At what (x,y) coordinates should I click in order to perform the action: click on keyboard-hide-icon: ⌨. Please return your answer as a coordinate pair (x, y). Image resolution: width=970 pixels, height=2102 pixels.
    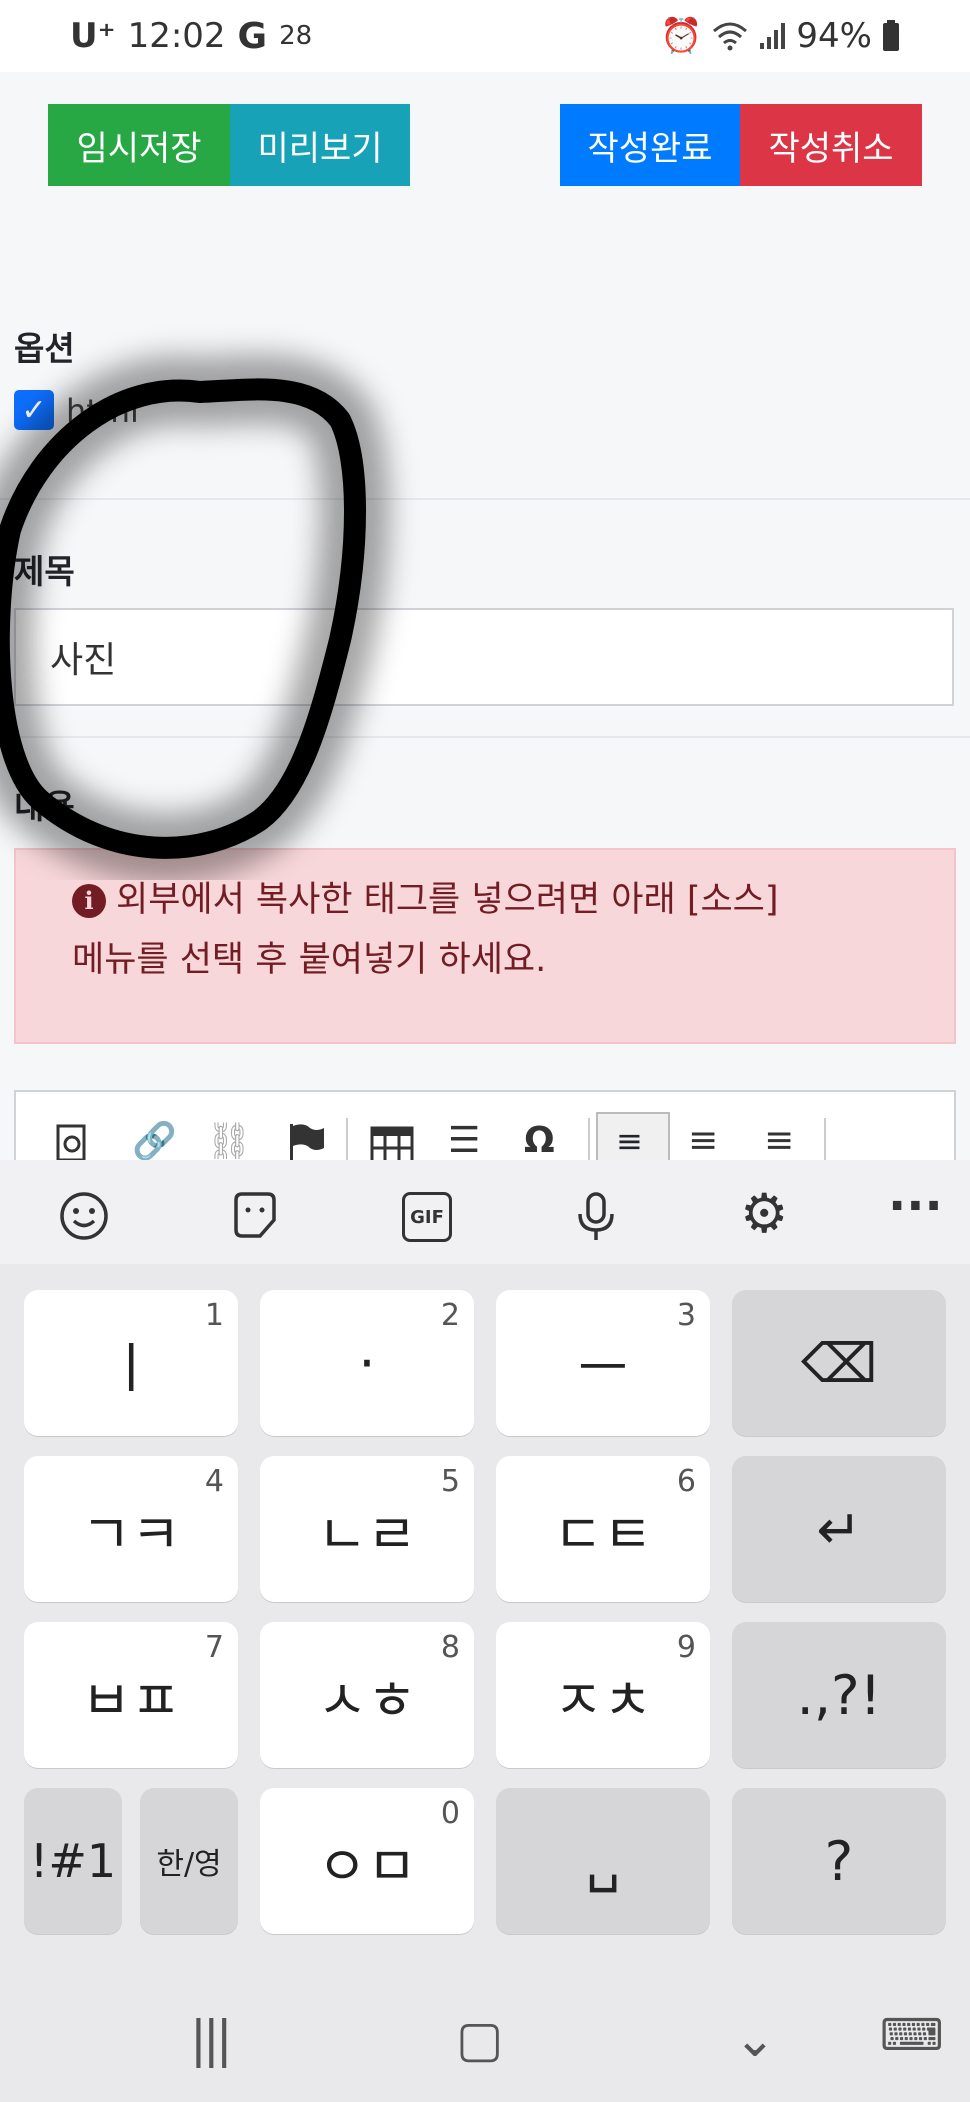
    Looking at the image, I should click on (912, 2035).